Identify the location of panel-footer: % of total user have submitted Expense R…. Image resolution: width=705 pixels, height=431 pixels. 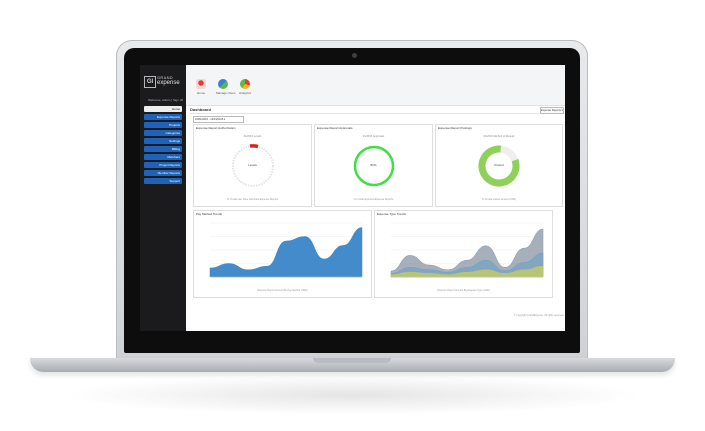
(252, 199).